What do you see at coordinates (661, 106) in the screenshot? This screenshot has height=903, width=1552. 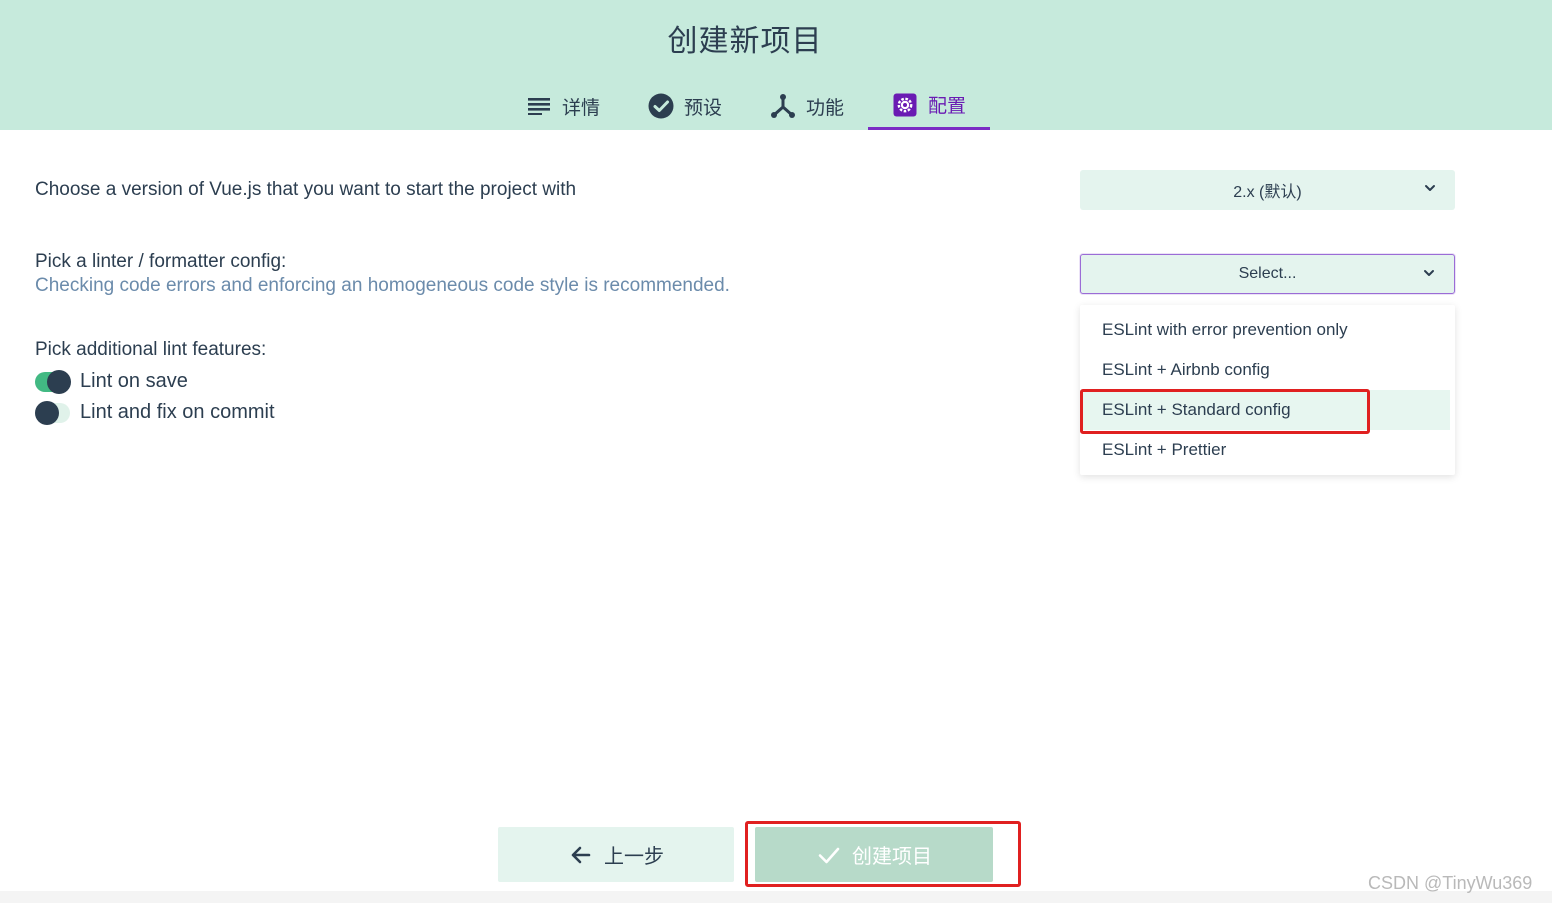 I see `check-circle-icon` at bounding box center [661, 106].